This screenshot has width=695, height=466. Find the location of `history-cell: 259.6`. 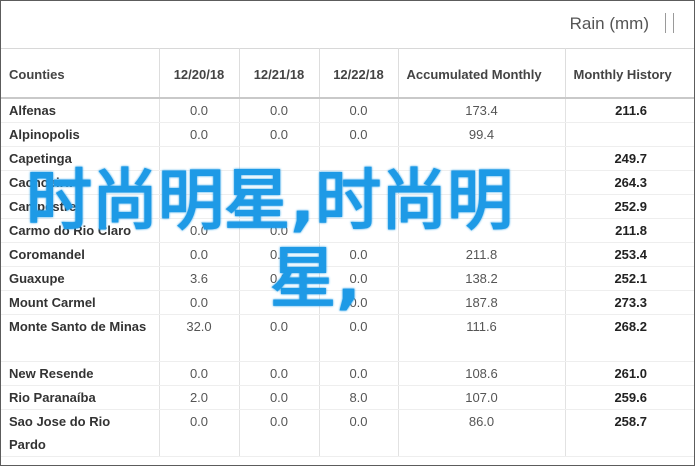

history-cell: 259.6 is located at coordinates (629, 397).